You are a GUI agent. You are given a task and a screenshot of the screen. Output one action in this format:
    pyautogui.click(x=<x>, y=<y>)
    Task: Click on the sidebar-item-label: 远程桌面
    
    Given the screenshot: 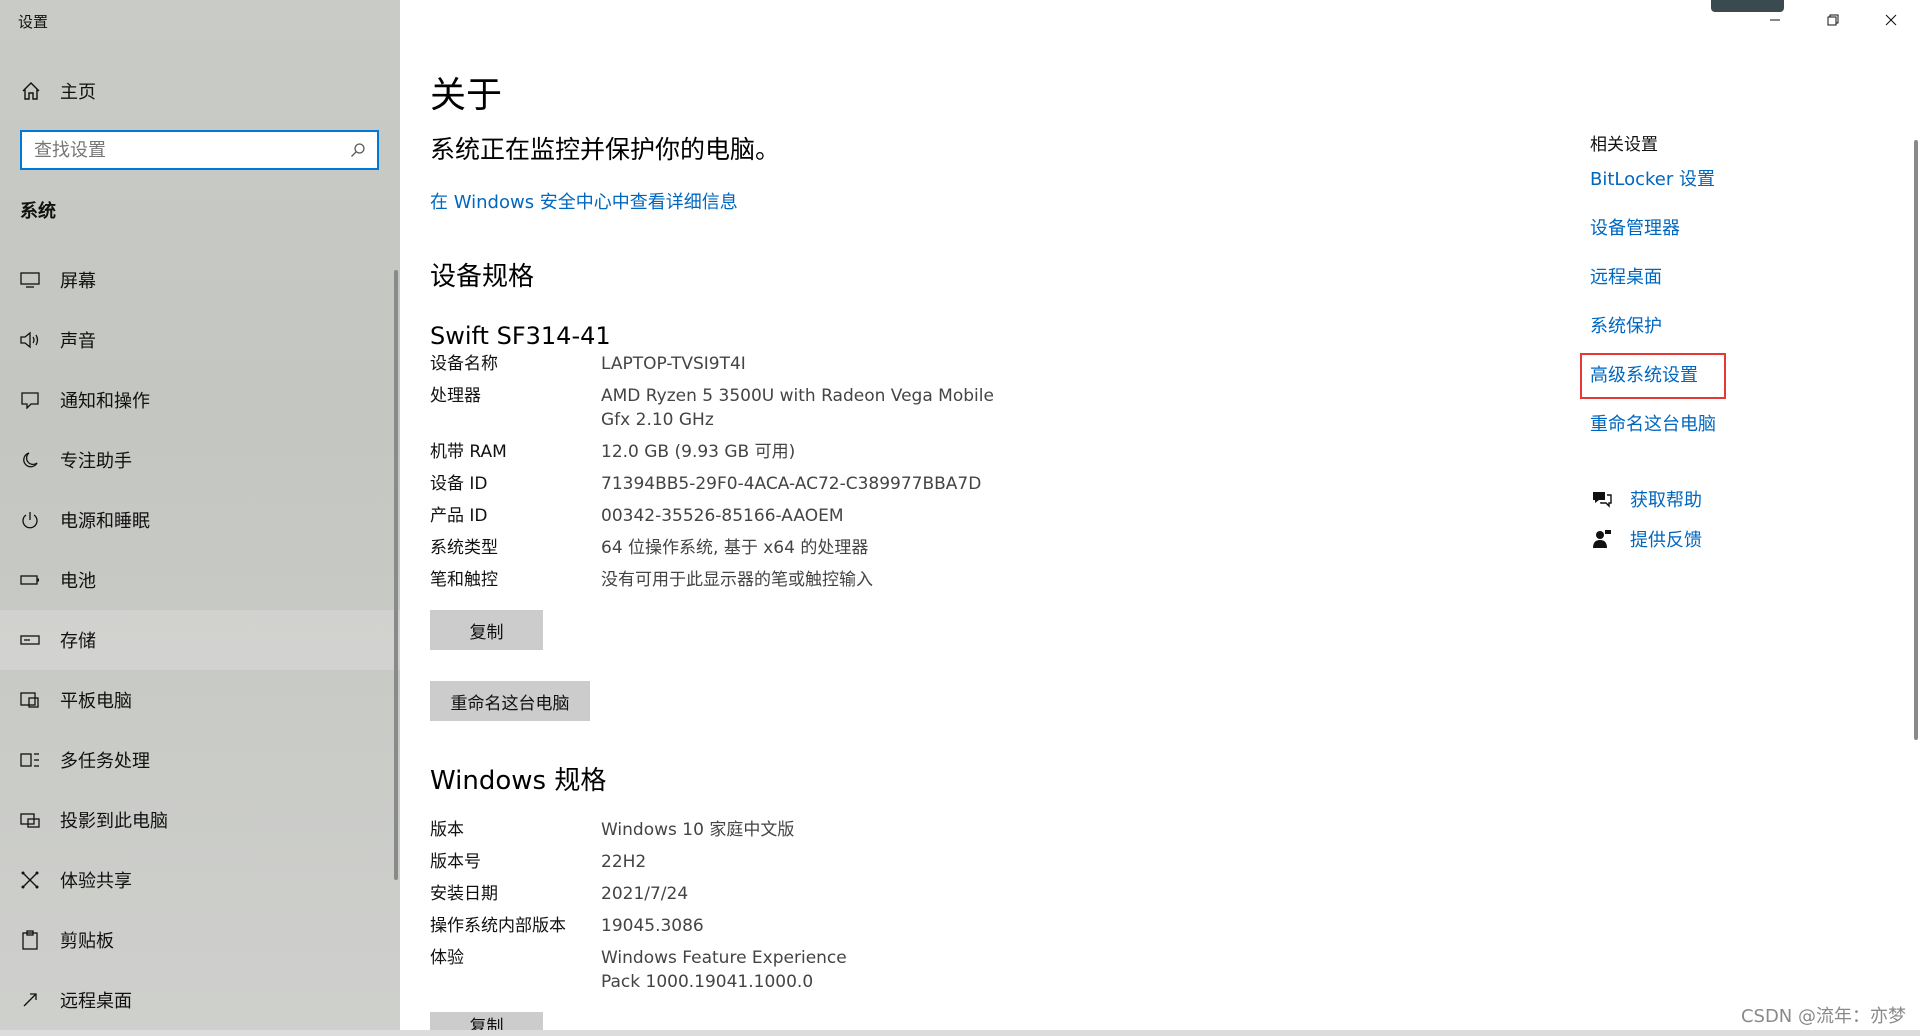 What is the action you would take?
    pyautogui.click(x=96, y=1001)
    